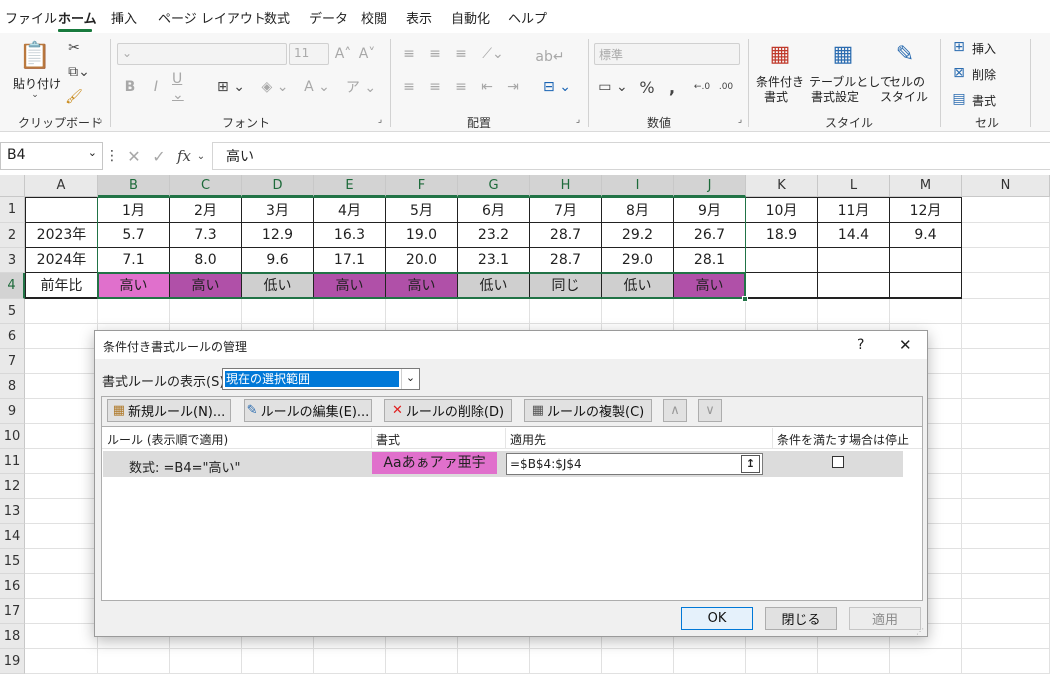 The width and height of the screenshot is (1050, 674). I want to click on row-header-14: 14, so click(12, 536).